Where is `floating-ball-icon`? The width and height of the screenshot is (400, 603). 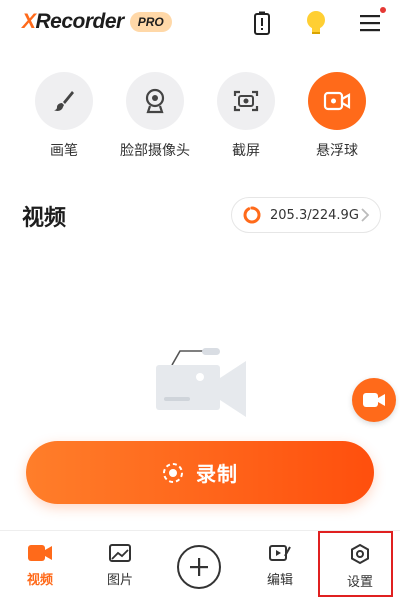
floating-ball-icon is located at coordinates (337, 101).